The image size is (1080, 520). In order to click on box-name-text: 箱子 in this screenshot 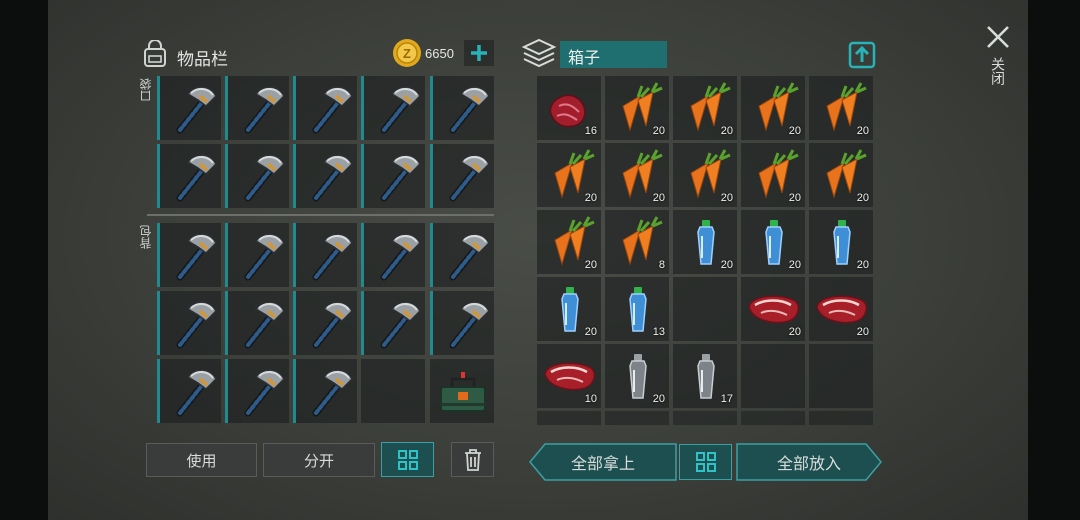, I will do `click(584, 58)`.